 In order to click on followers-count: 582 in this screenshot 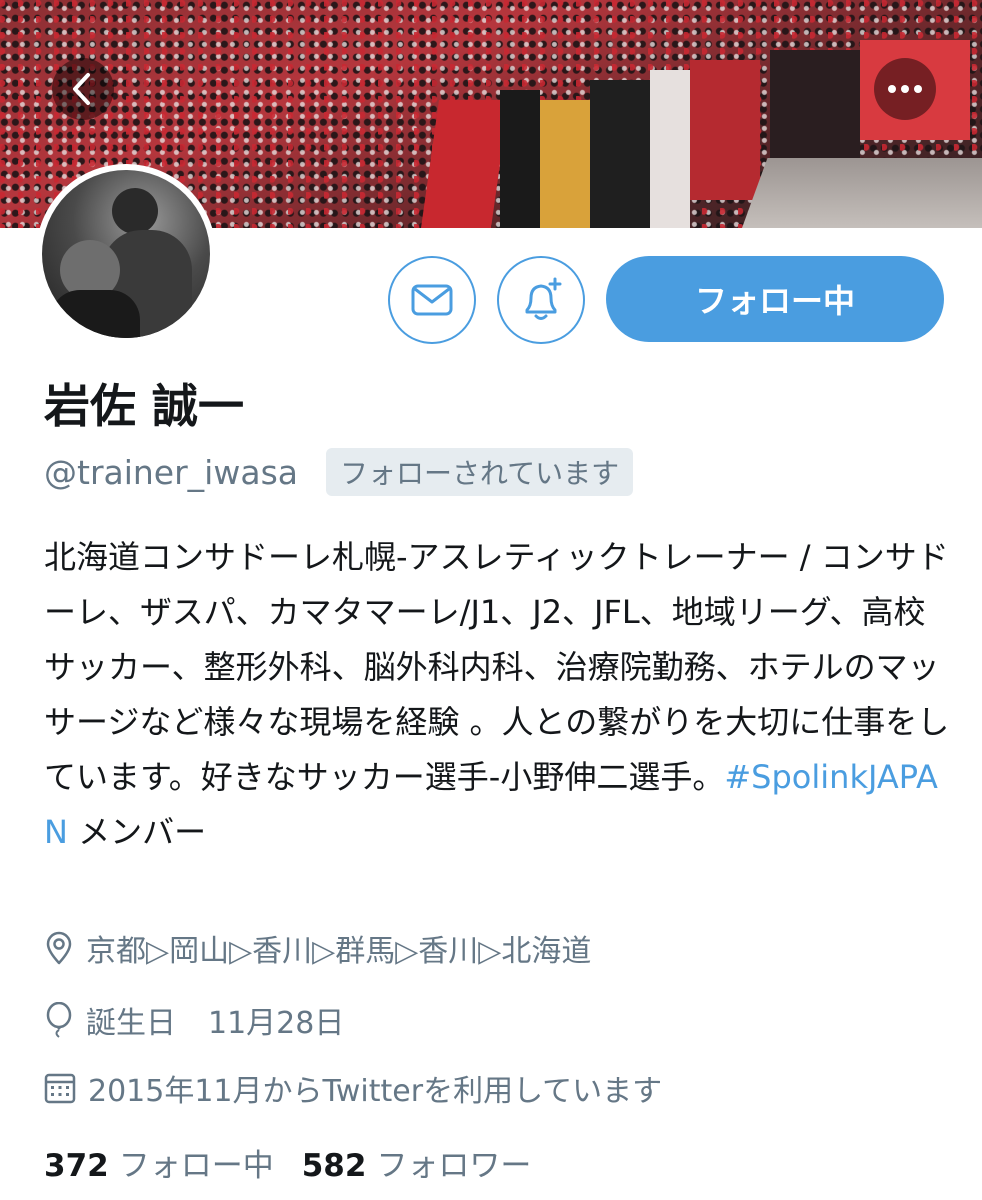, I will do `click(334, 1166)`.